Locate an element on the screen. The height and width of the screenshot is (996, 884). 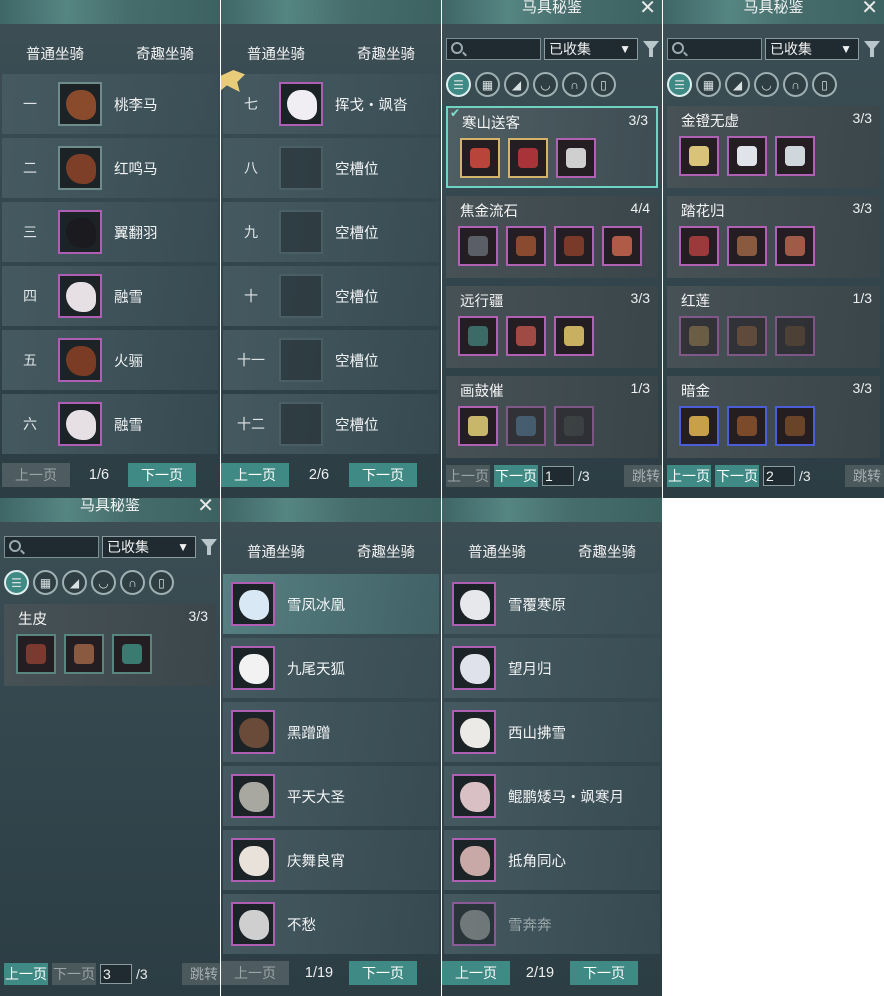
page-number-input: 3 is located at coordinates (116, 974).